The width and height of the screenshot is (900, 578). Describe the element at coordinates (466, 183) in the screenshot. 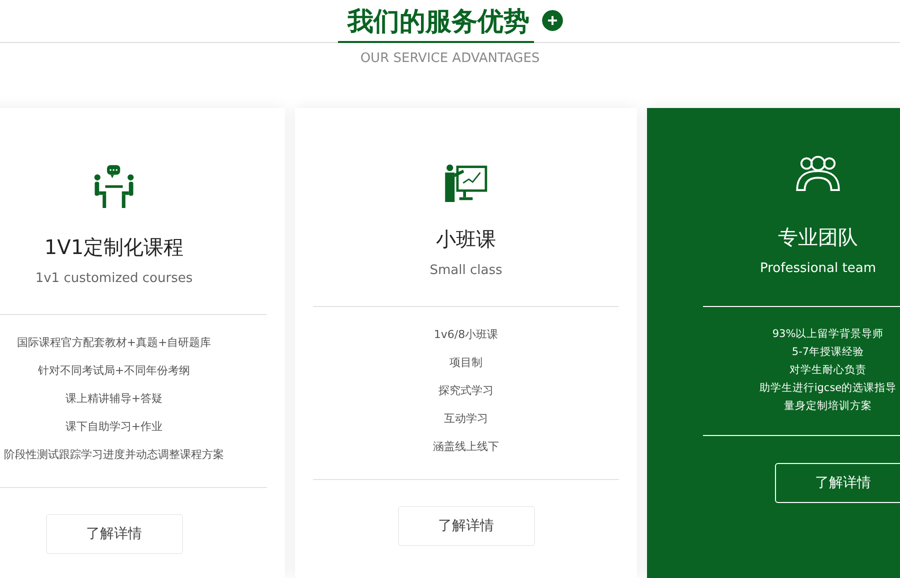

I see `presenter-chart-icon` at that location.